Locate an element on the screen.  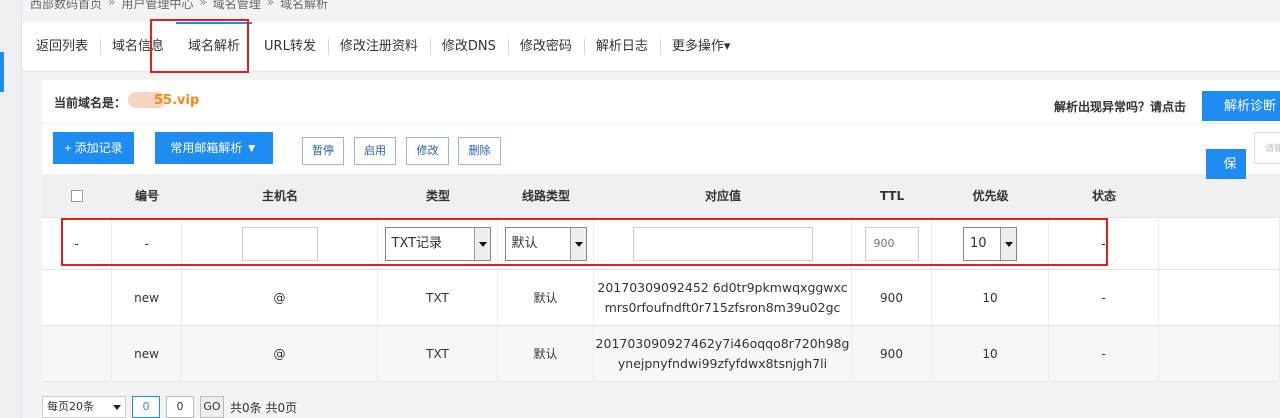
row-host: @ is located at coordinates (280, 297).